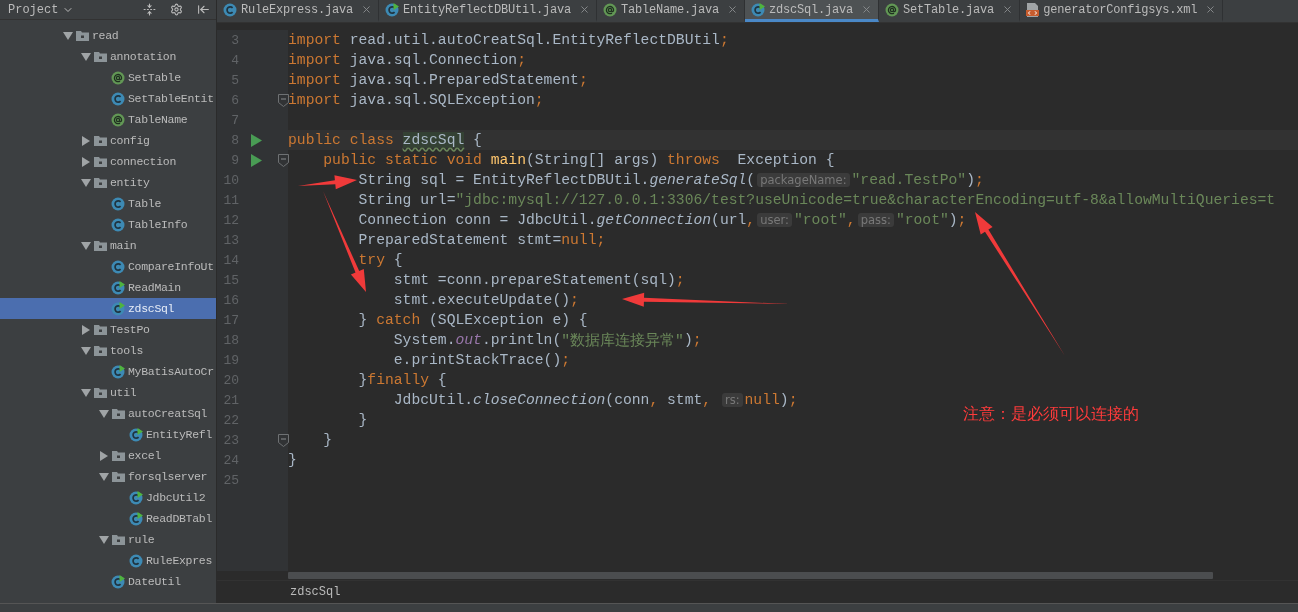 Image resolution: width=1298 pixels, height=612 pixels. Describe the element at coordinates (1051, 414) in the screenshot. I see `annotation-note: 注意：是必须可以连接的` at that location.